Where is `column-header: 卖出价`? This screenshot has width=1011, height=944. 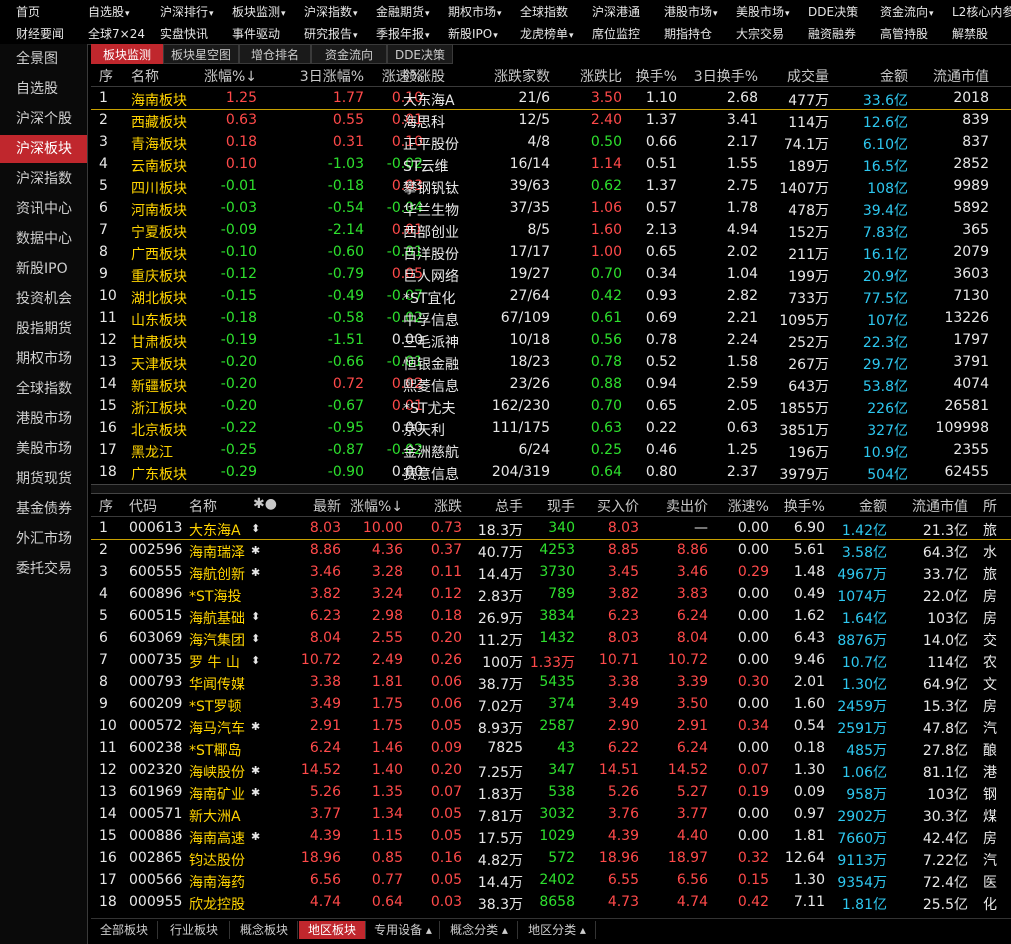 column-header: 卖出价 is located at coordinates (687, 506).